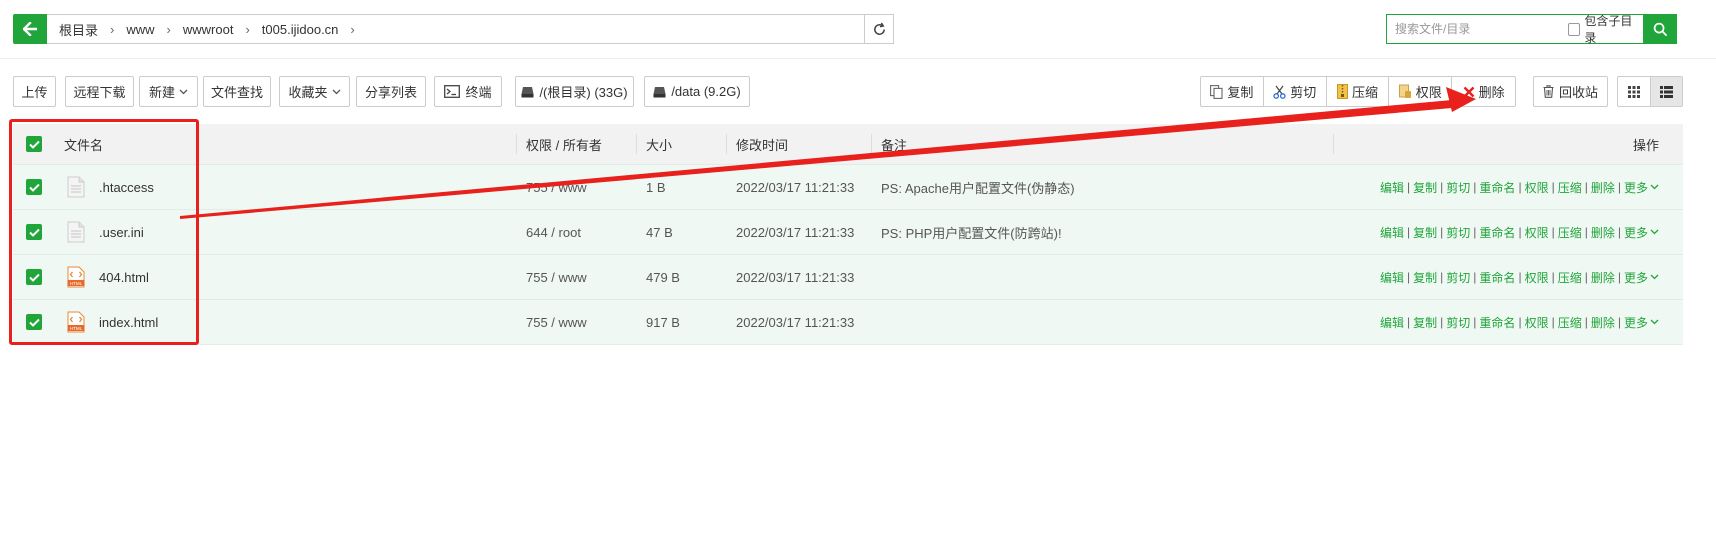  Describe the element at coordinates (1574, 29) in the screenshot. I see `include-subdir-checkbox` at that location.